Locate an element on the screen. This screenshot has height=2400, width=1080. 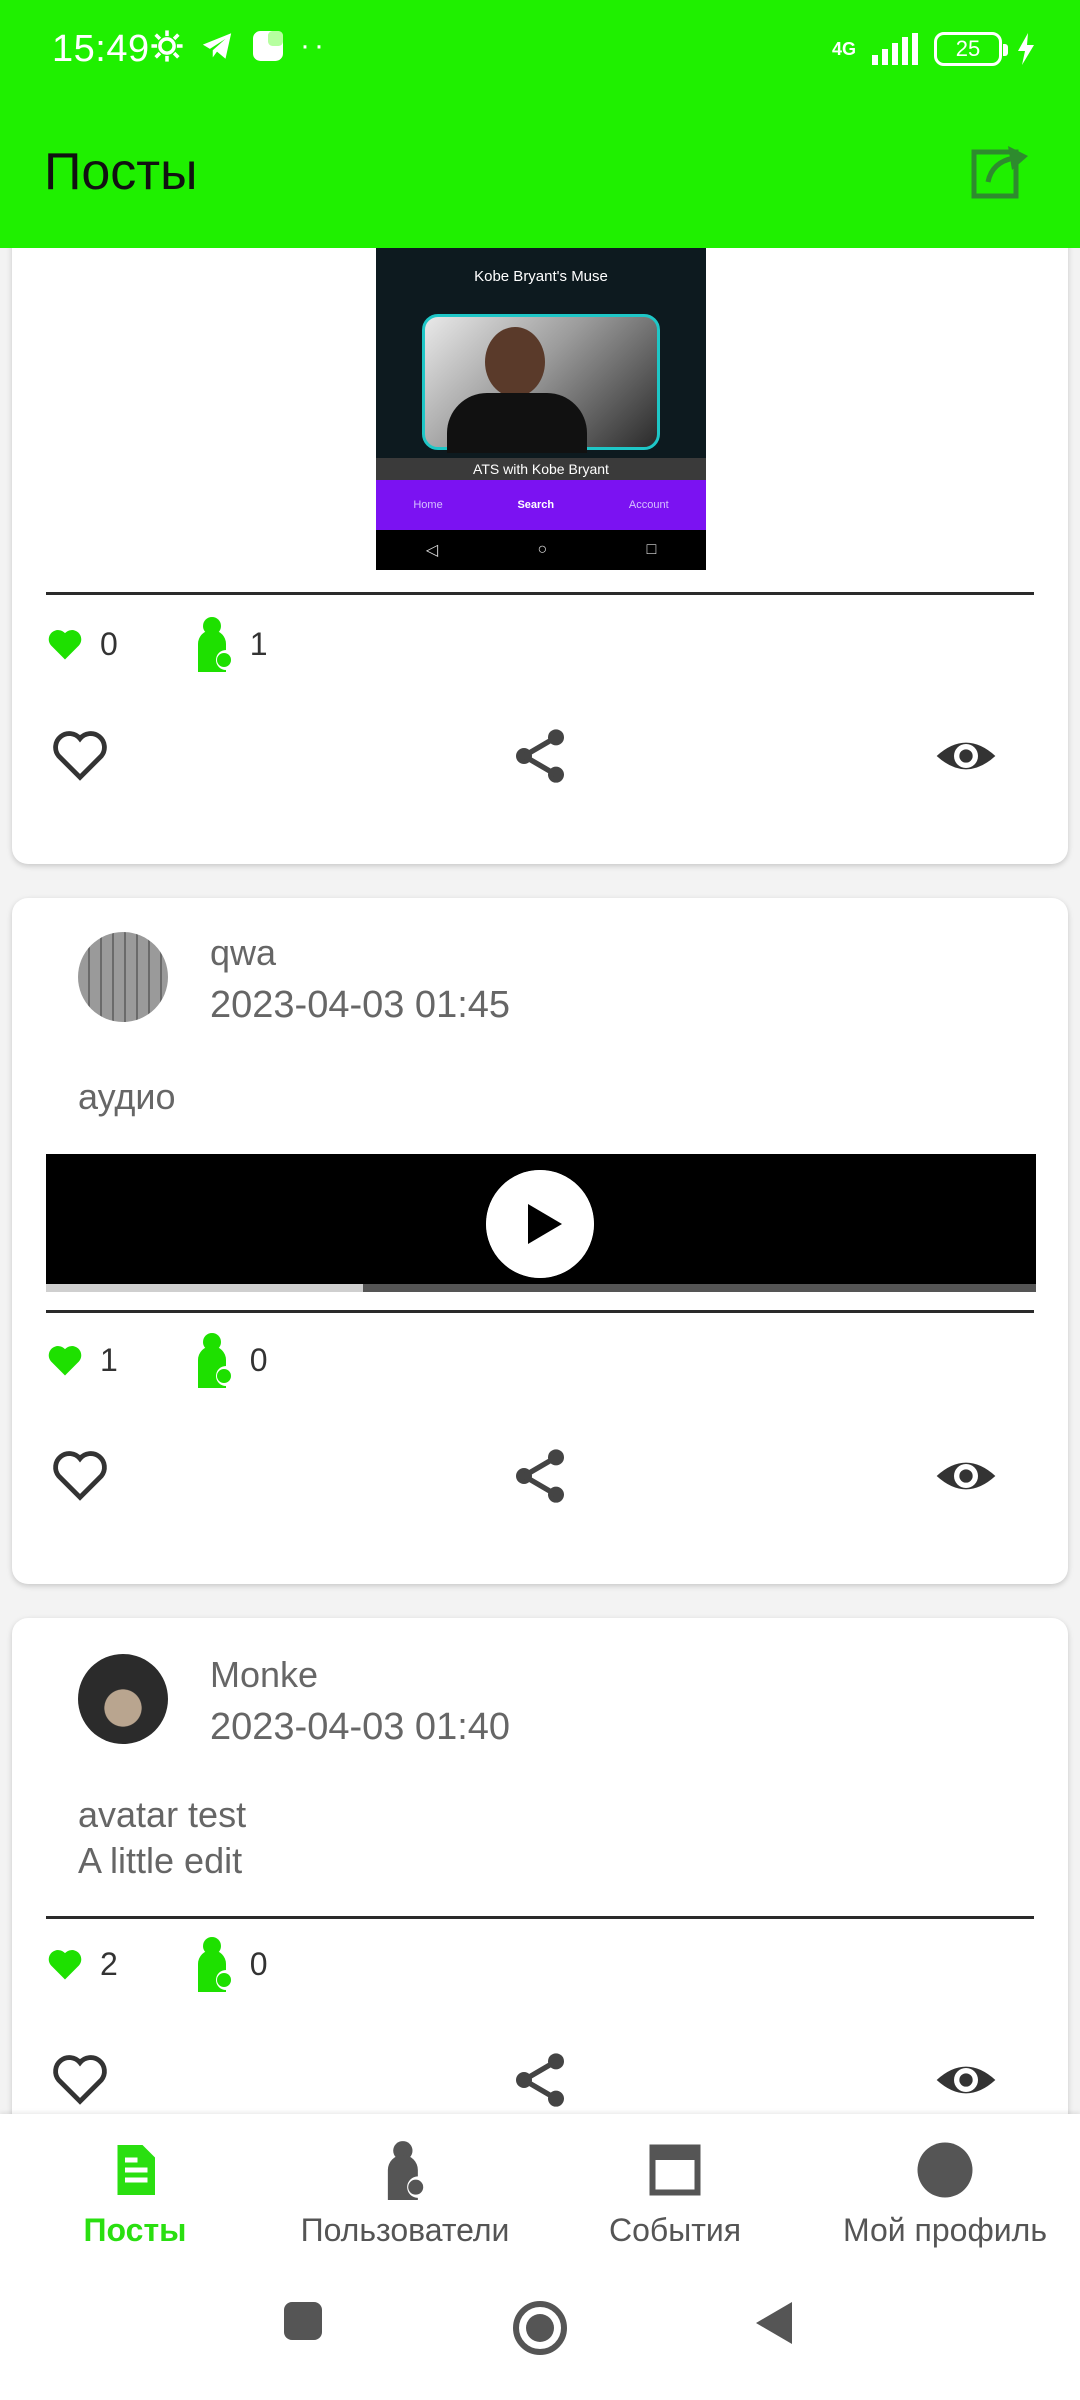
likes-stat: 2 is located at coordinates (82, 1964).